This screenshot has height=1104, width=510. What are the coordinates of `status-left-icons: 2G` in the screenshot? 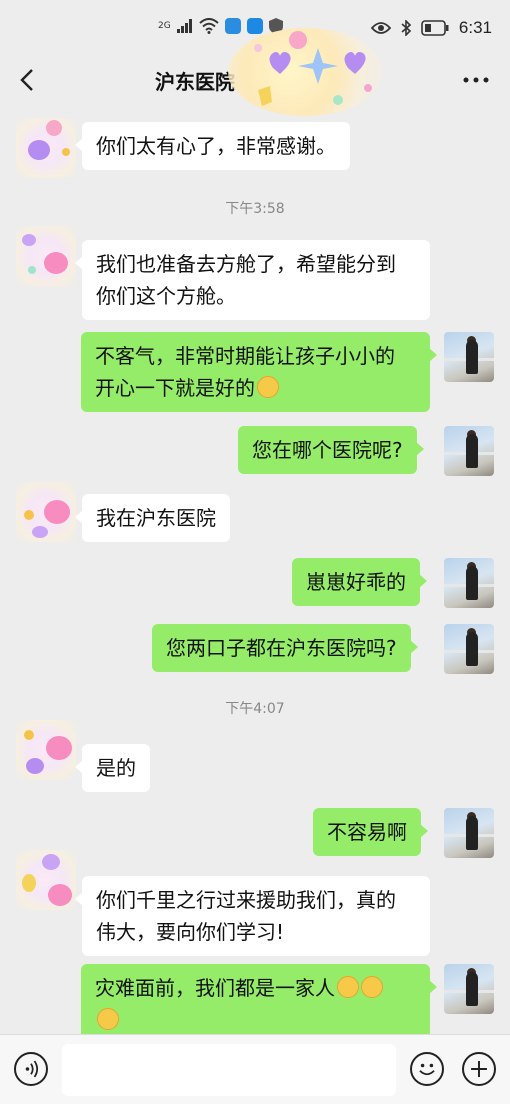 It's located at (220, 26).